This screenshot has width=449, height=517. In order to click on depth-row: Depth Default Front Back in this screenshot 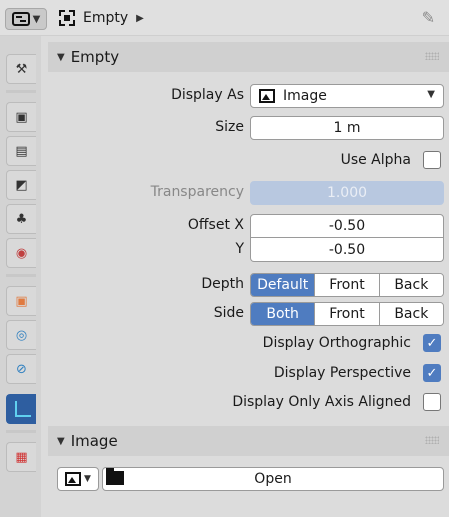, I will do `click(248, 286)`.